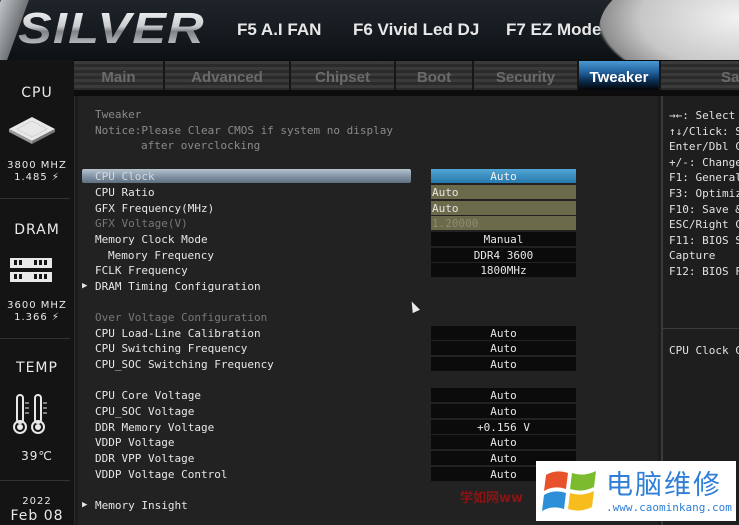 This screenshot has width=739, height=525. I want to click on value-cpu-llc: Auto, so click(503, 333).